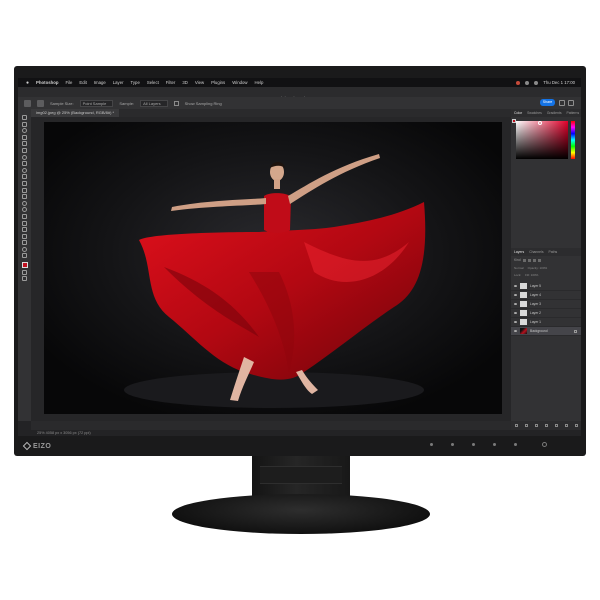 The height and width of the screenshot is (600, 600). Describe the element at coordinates (24, 170) in the screenshot. I see `brush-icon` at that location.